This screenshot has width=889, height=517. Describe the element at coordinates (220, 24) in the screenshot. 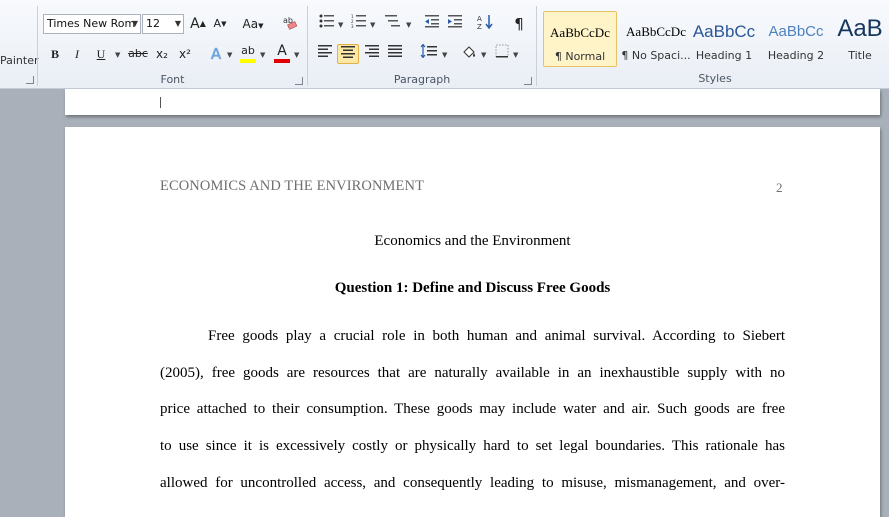

I see `shrink-font-button: A▼` at that location.